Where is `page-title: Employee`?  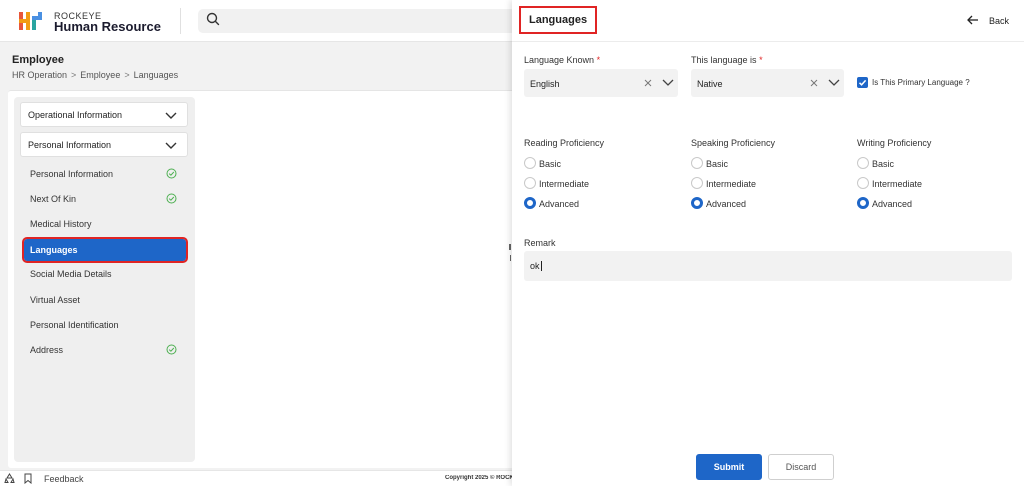 page-title: Employee is located at coordinates (38, 60).